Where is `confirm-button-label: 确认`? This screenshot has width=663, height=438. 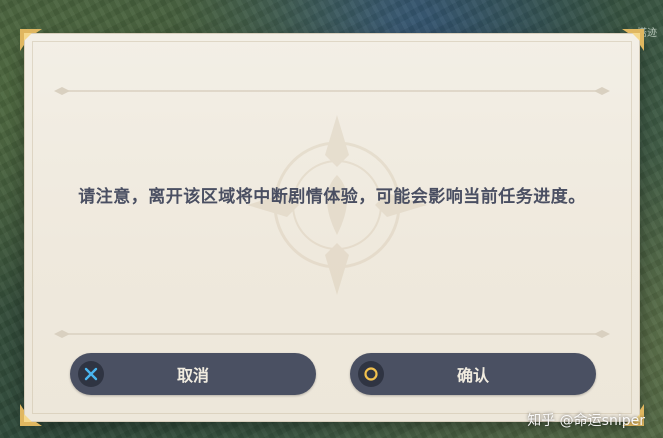
confirm-button-label: 确认 is located at coordinates (472, 375).